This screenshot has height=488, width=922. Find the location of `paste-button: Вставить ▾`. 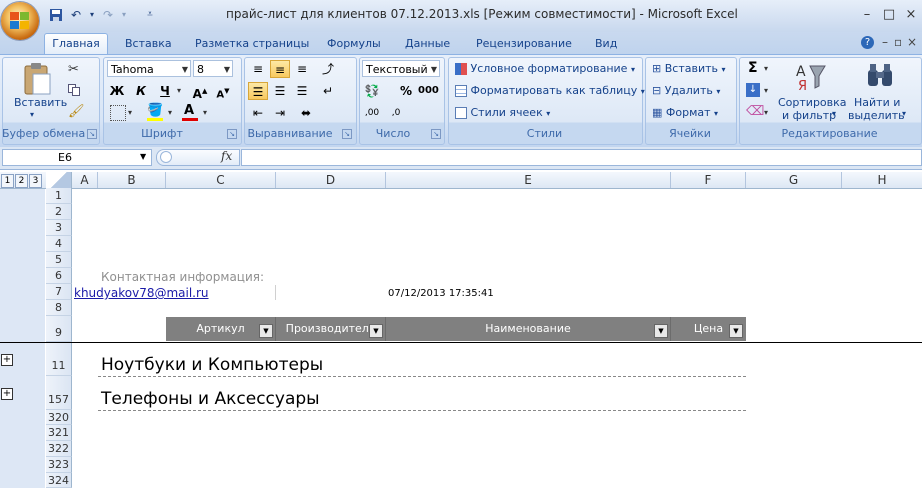

paste-button: Вставить ▾ is located at coordinates (39, 90).